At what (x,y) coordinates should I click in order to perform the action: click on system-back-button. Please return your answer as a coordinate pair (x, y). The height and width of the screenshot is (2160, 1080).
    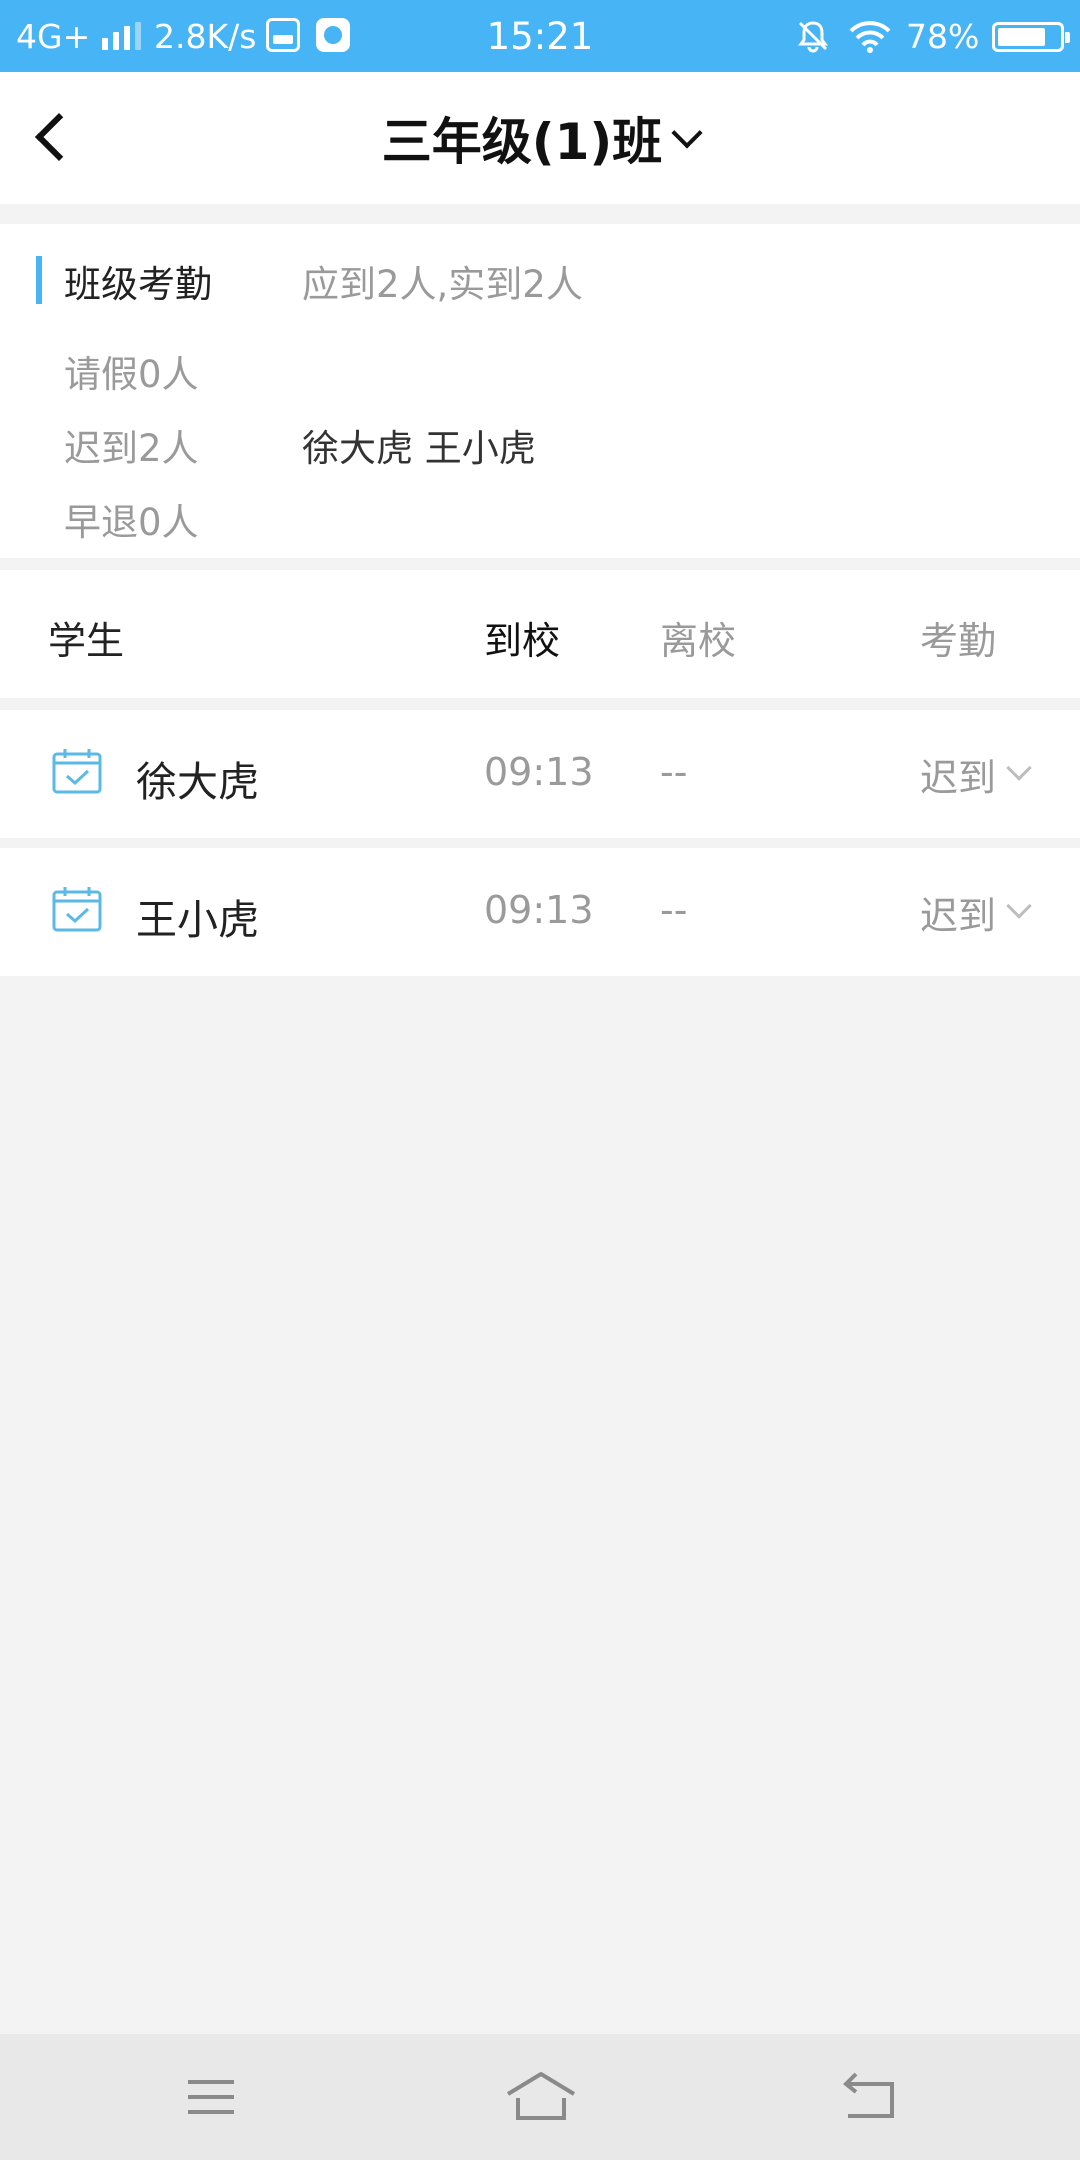
    Looking at the image, I should click on (869, 2097).